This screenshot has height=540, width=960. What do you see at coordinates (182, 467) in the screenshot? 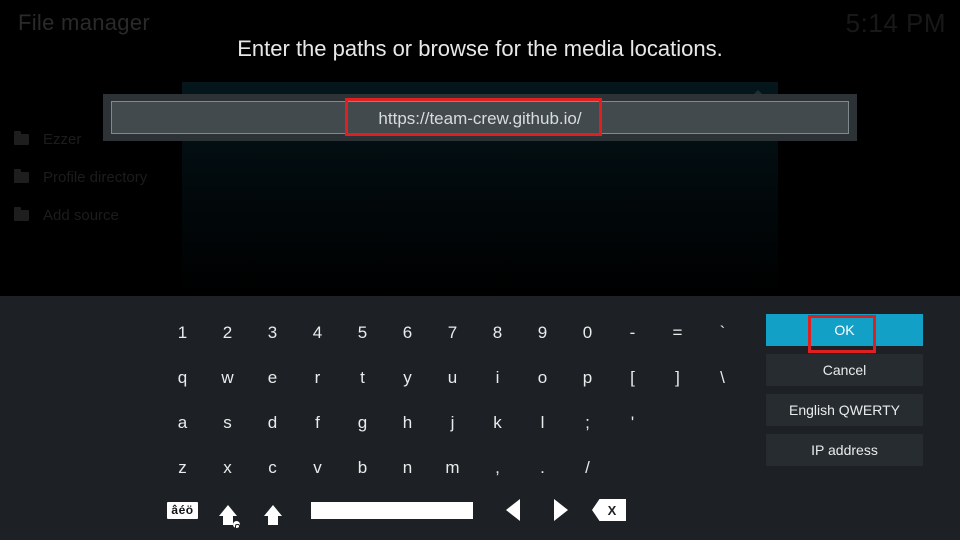
I see `key-z: z` at bounding box center [182, 467].